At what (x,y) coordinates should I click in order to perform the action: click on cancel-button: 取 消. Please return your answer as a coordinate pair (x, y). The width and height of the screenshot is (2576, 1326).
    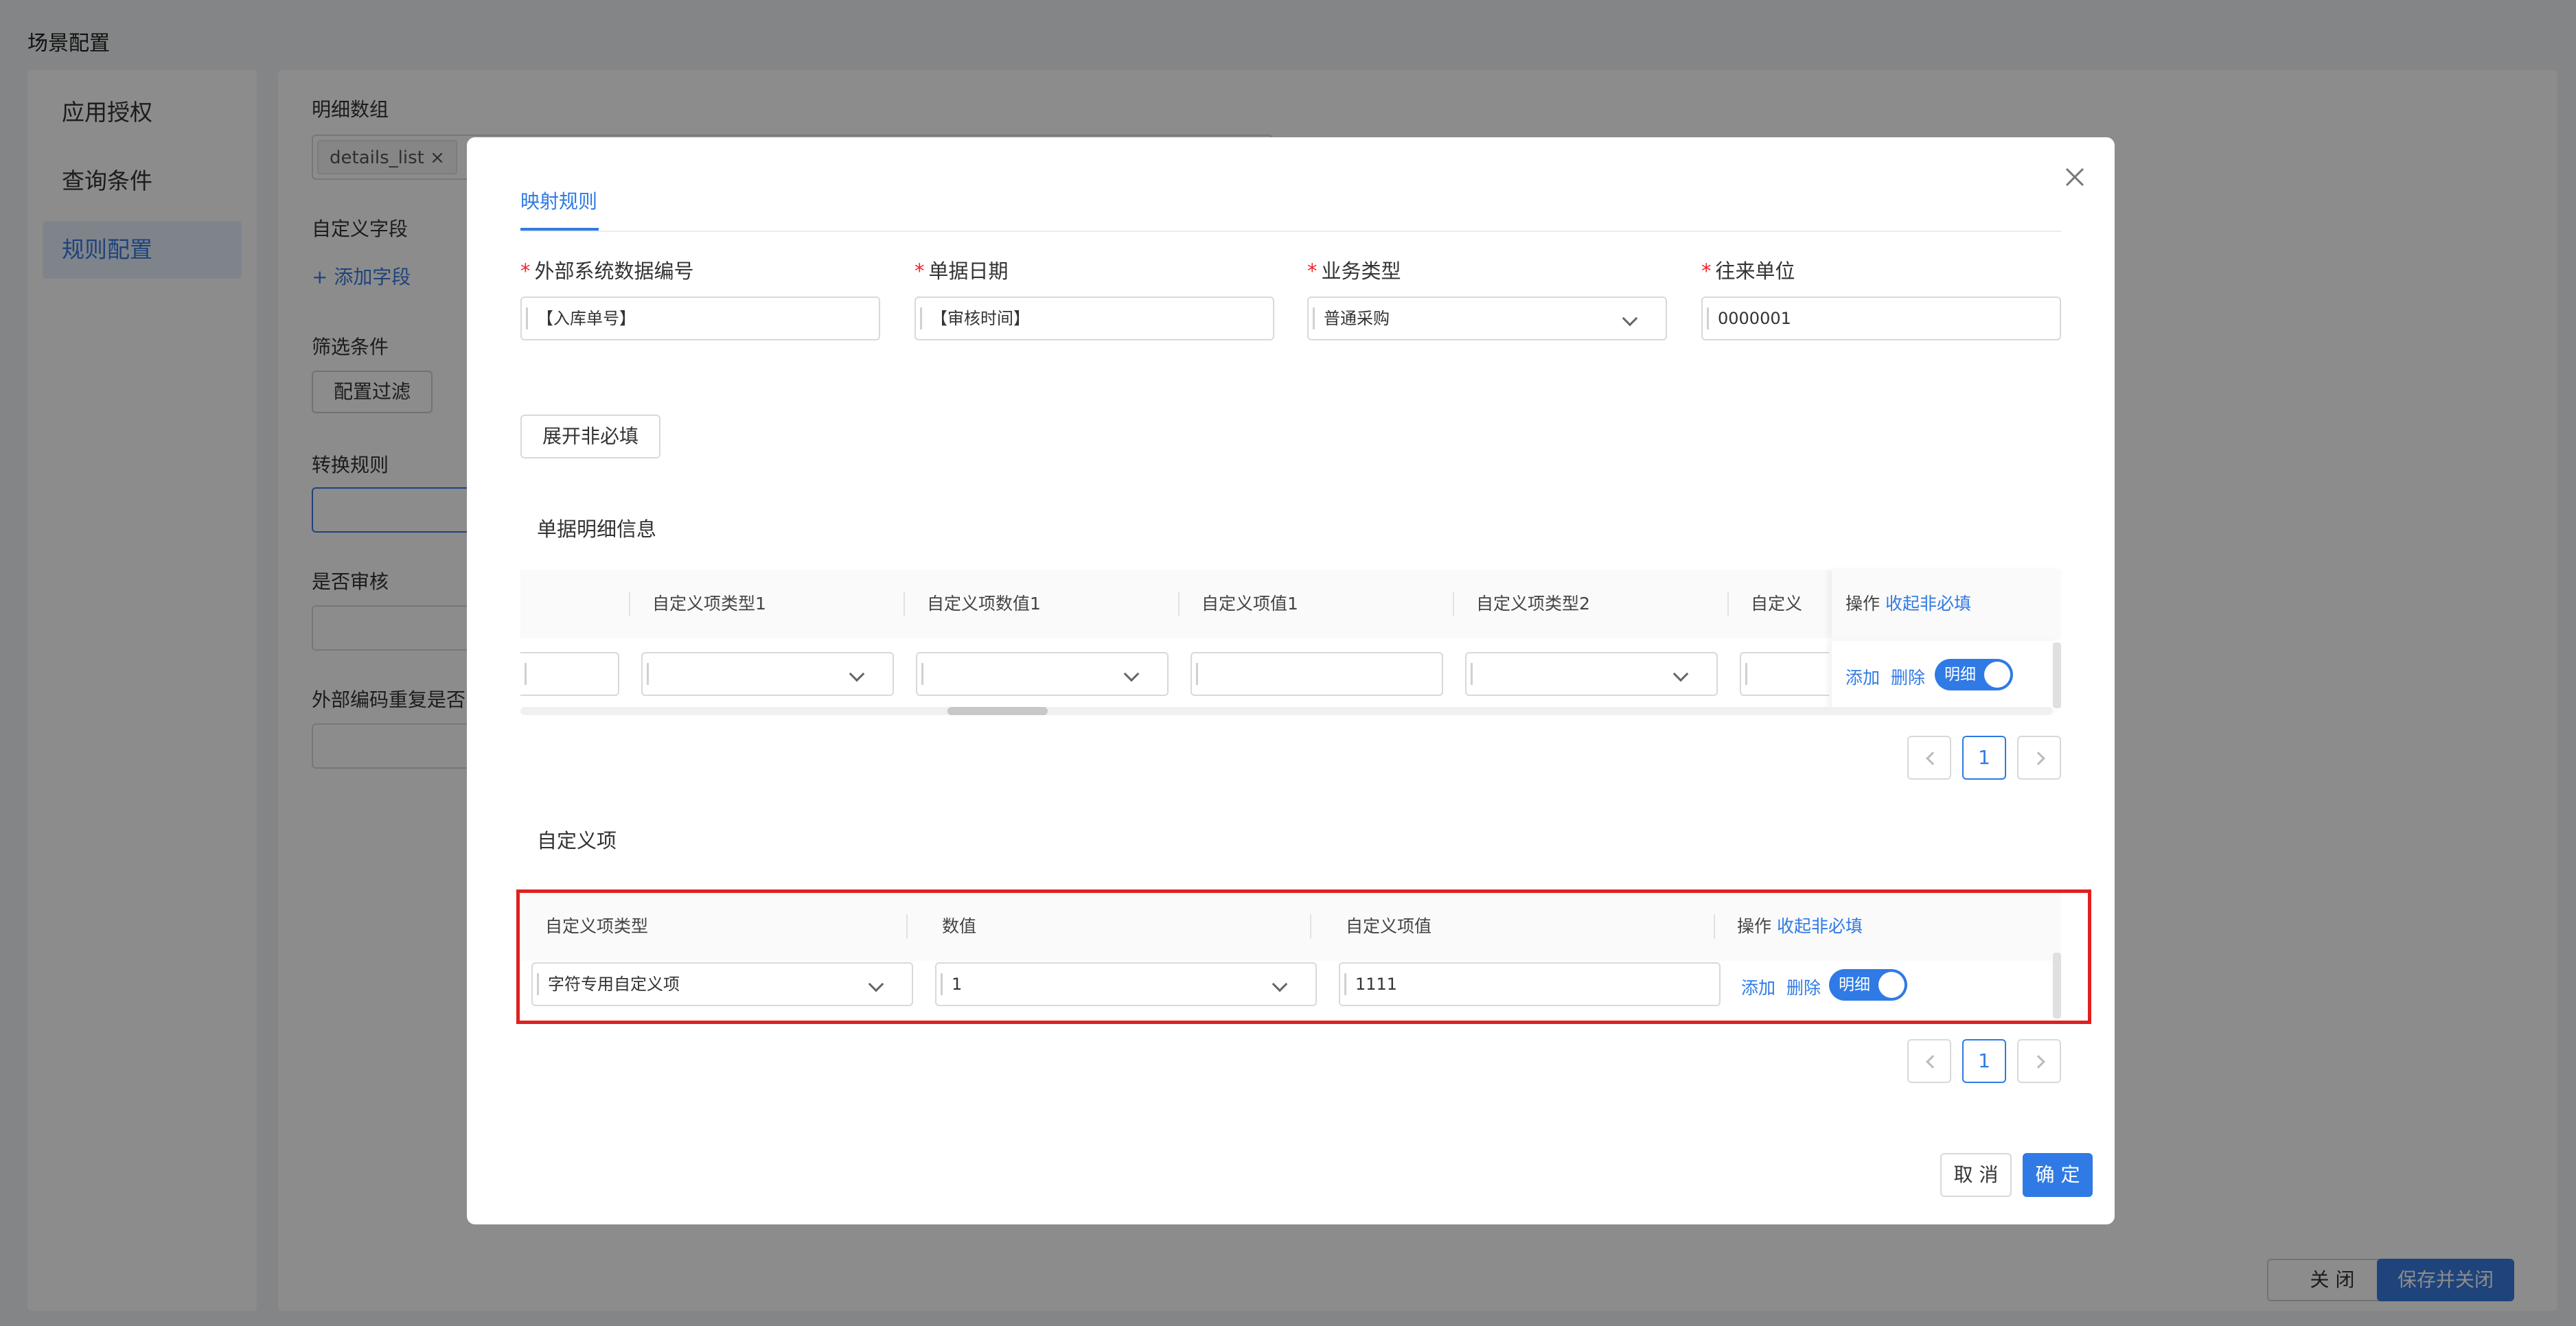
    Looking at the image, I should click on (1976, 1175).